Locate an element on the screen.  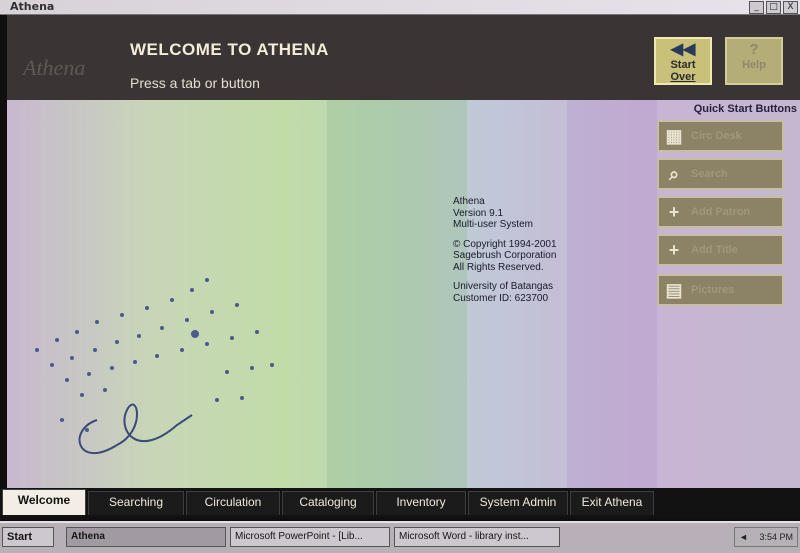
search-button: ⌕ Search is located at coordinates (720, 174).